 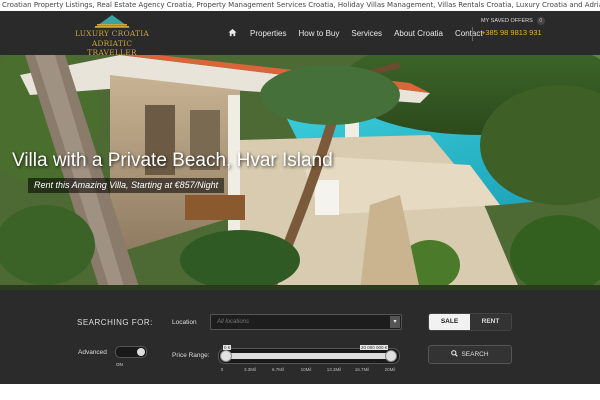 What do you see at coordinates (318, 33) in the screenshot?
I see `nav-item-how-to-buy: How to Buy` at bounding box center [318, 33].